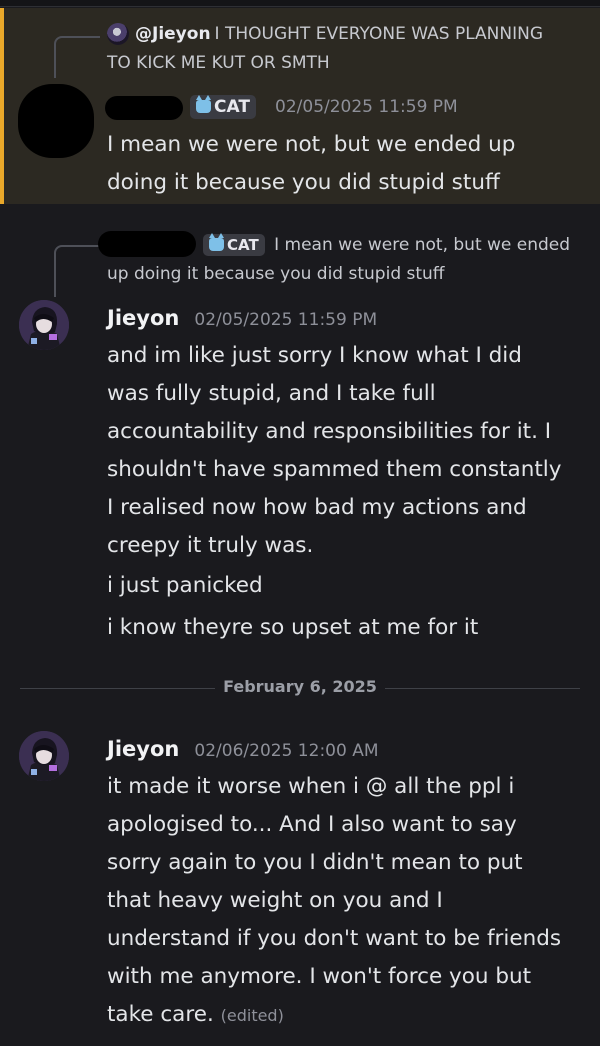 The image size is (600, 1046). What do you see at coordinates (422, 245) in the screenshot?
I see `reply-text: I mean we were not, but we ended` at bounding box center [422, 245].